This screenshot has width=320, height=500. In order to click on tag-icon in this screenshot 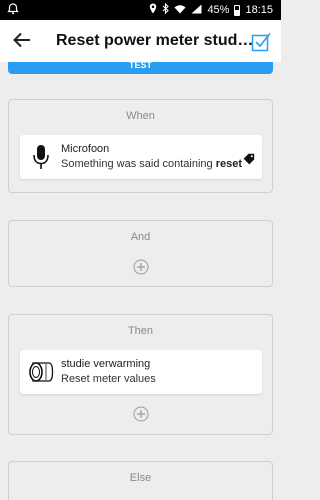, I will do `click(249, 158)`.